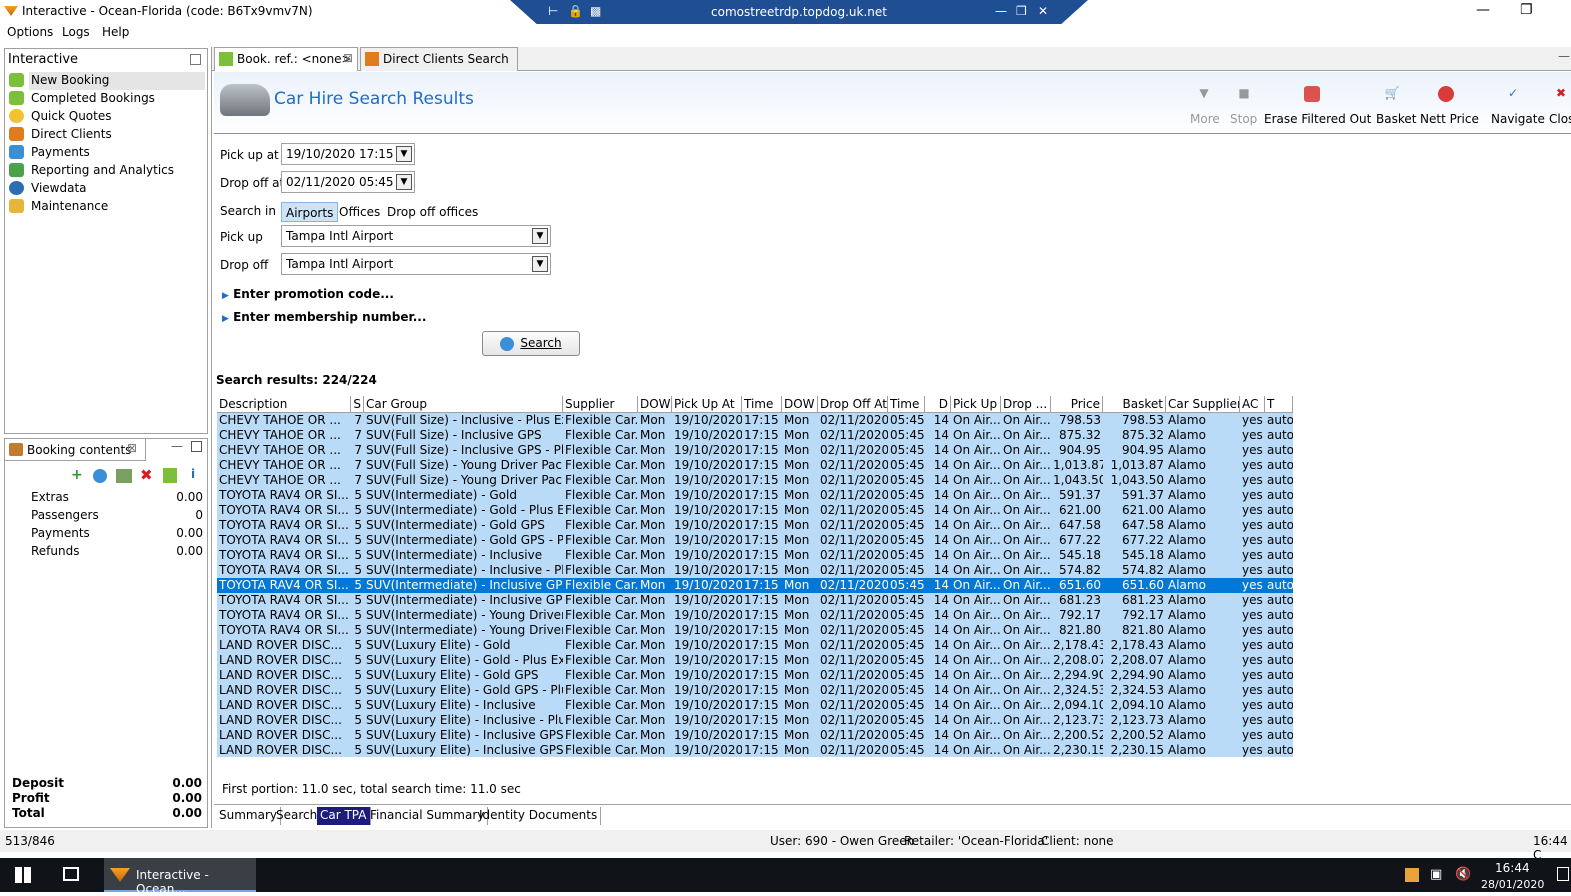  I want to click on notifications-icon, so click(1563, 874).